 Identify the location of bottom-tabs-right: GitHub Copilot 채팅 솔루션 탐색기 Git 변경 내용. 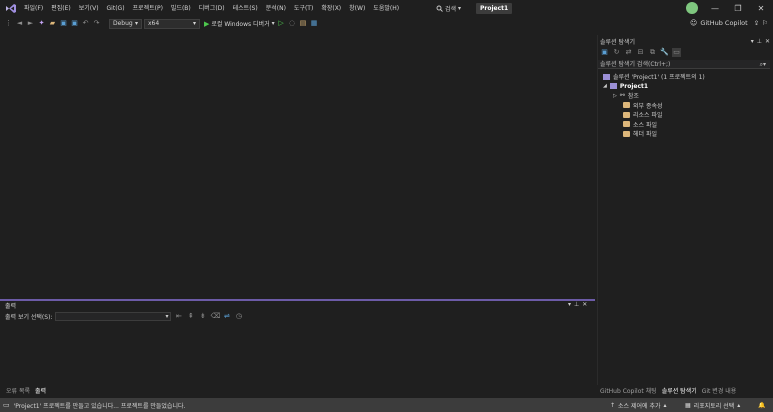
(668, 390).